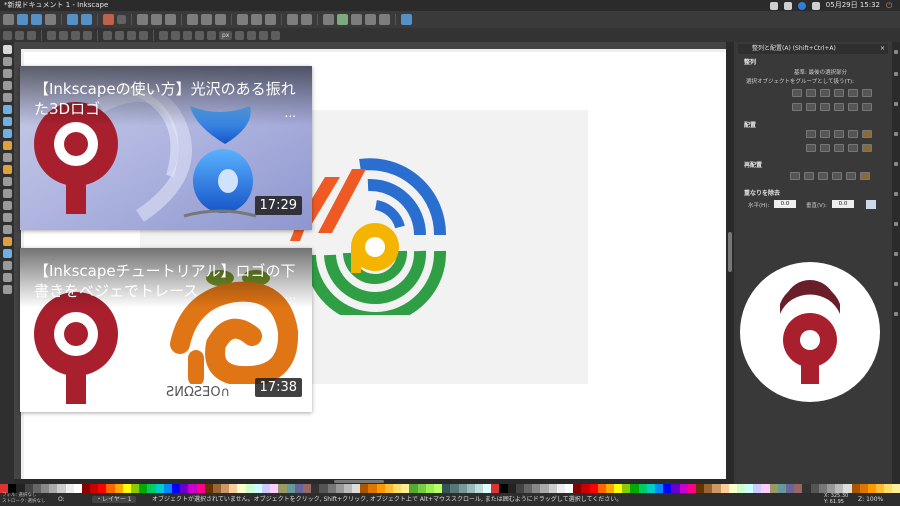 This screenshot has height=506, width=900. Describe the element at coordinates (220, 19) in the screenshot. I see `zoom-page-icon` at that location.